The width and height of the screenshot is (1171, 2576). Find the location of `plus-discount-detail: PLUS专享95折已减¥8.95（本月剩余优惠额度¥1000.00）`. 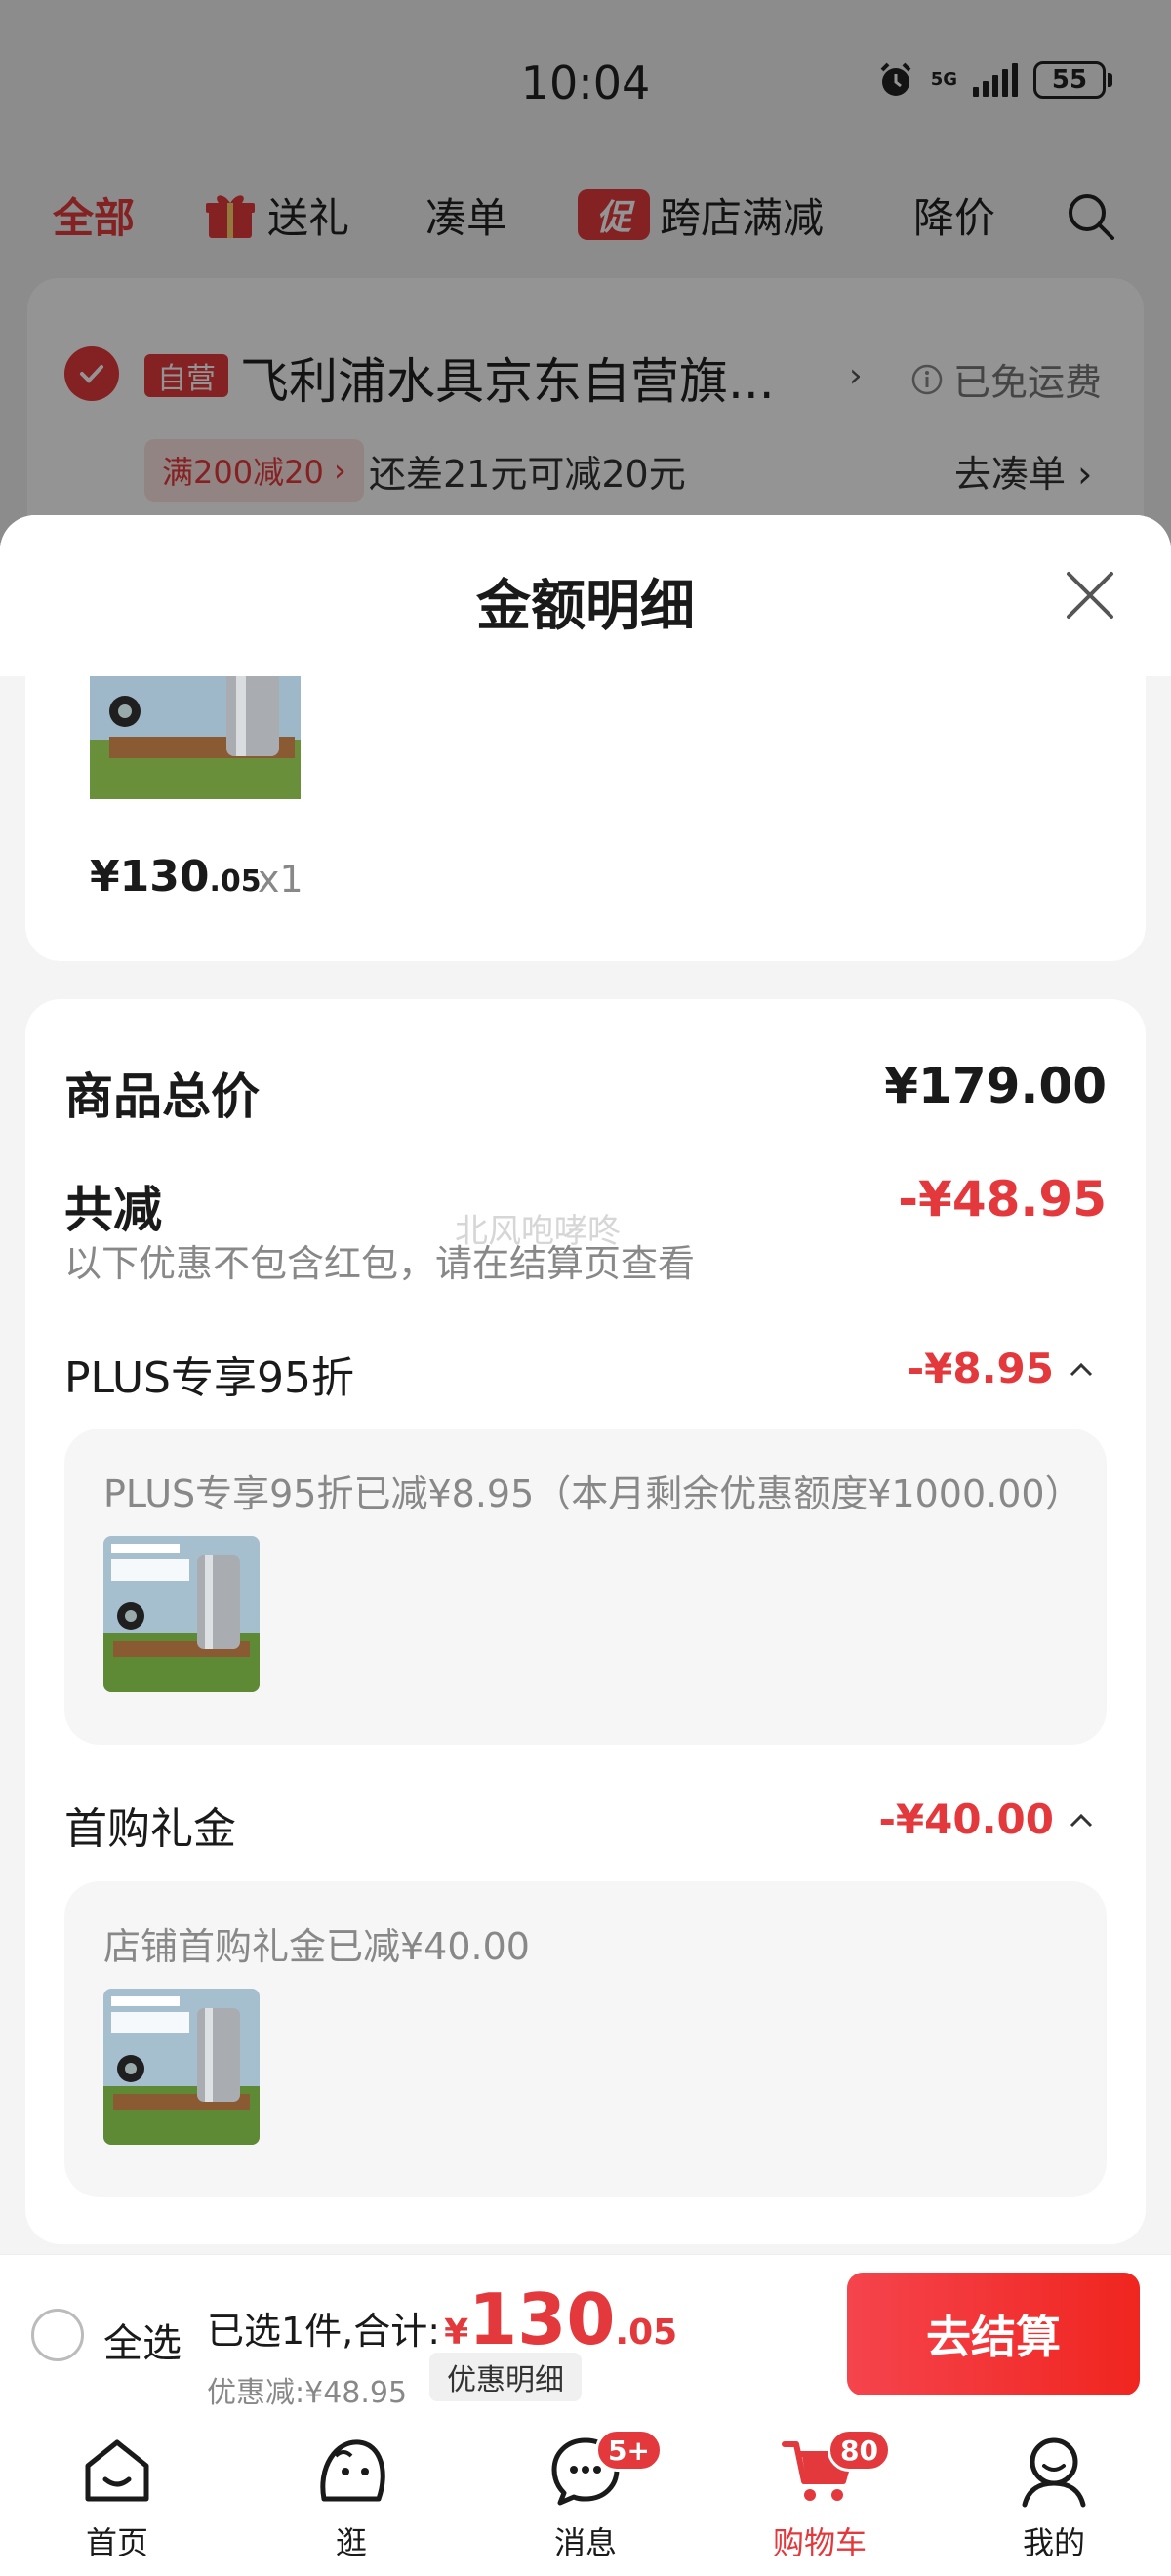

plus-discount-detail: PLUS专享95折已减¥8.95（本月剩余优惠额度¥1000.00） is located at coordinates (585, 1587).